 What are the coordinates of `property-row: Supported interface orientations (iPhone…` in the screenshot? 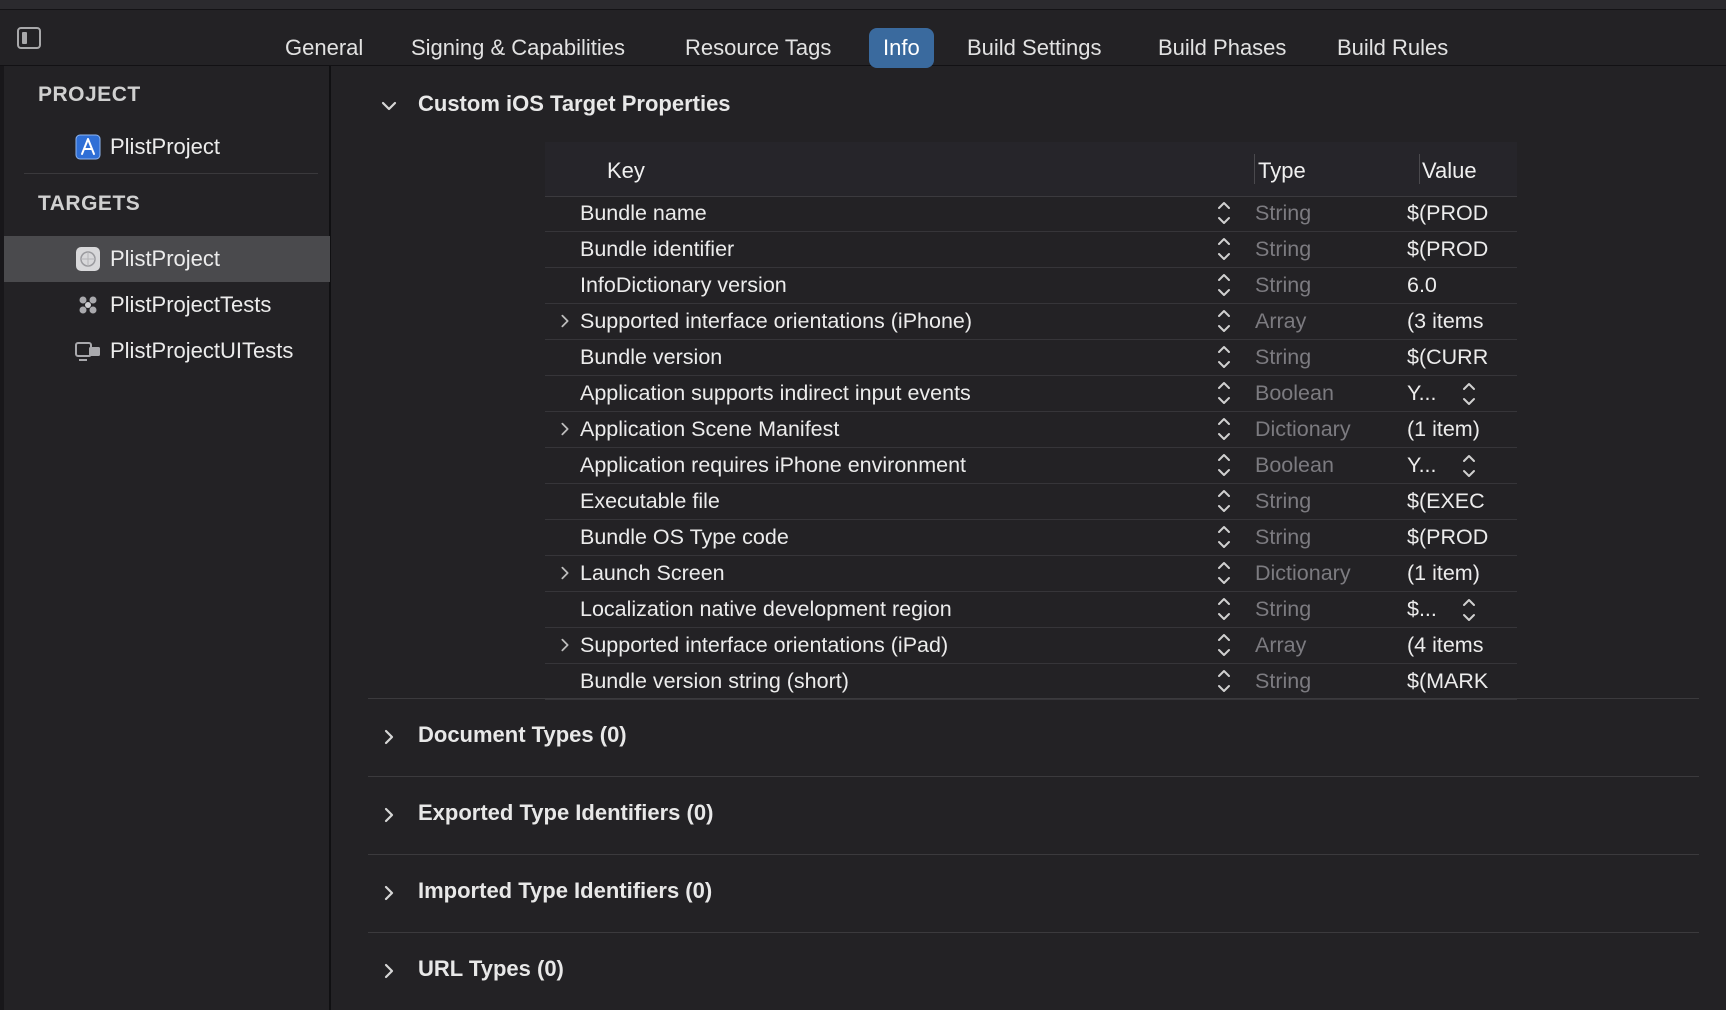 It's located at (1031, 322).